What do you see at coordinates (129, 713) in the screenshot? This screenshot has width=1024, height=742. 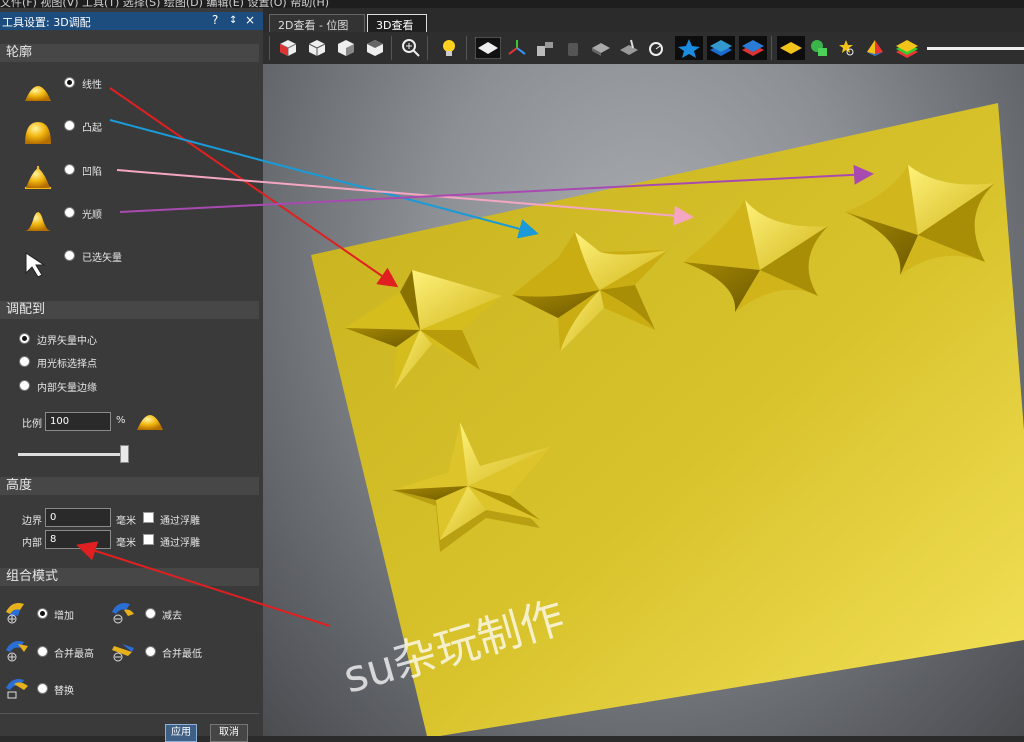 I see `panel-divider` at bounding box center [129, 713].